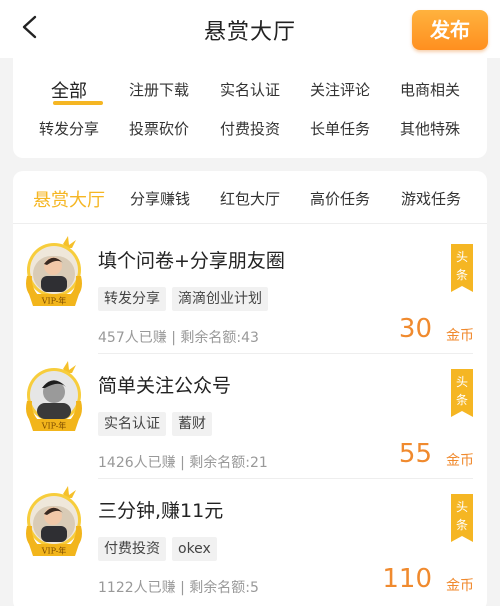  What do you see at coordinates (161, 511) in the screenshot?
I see `task-title: 三分钟,赚11元` at bounding box center [161, 511].